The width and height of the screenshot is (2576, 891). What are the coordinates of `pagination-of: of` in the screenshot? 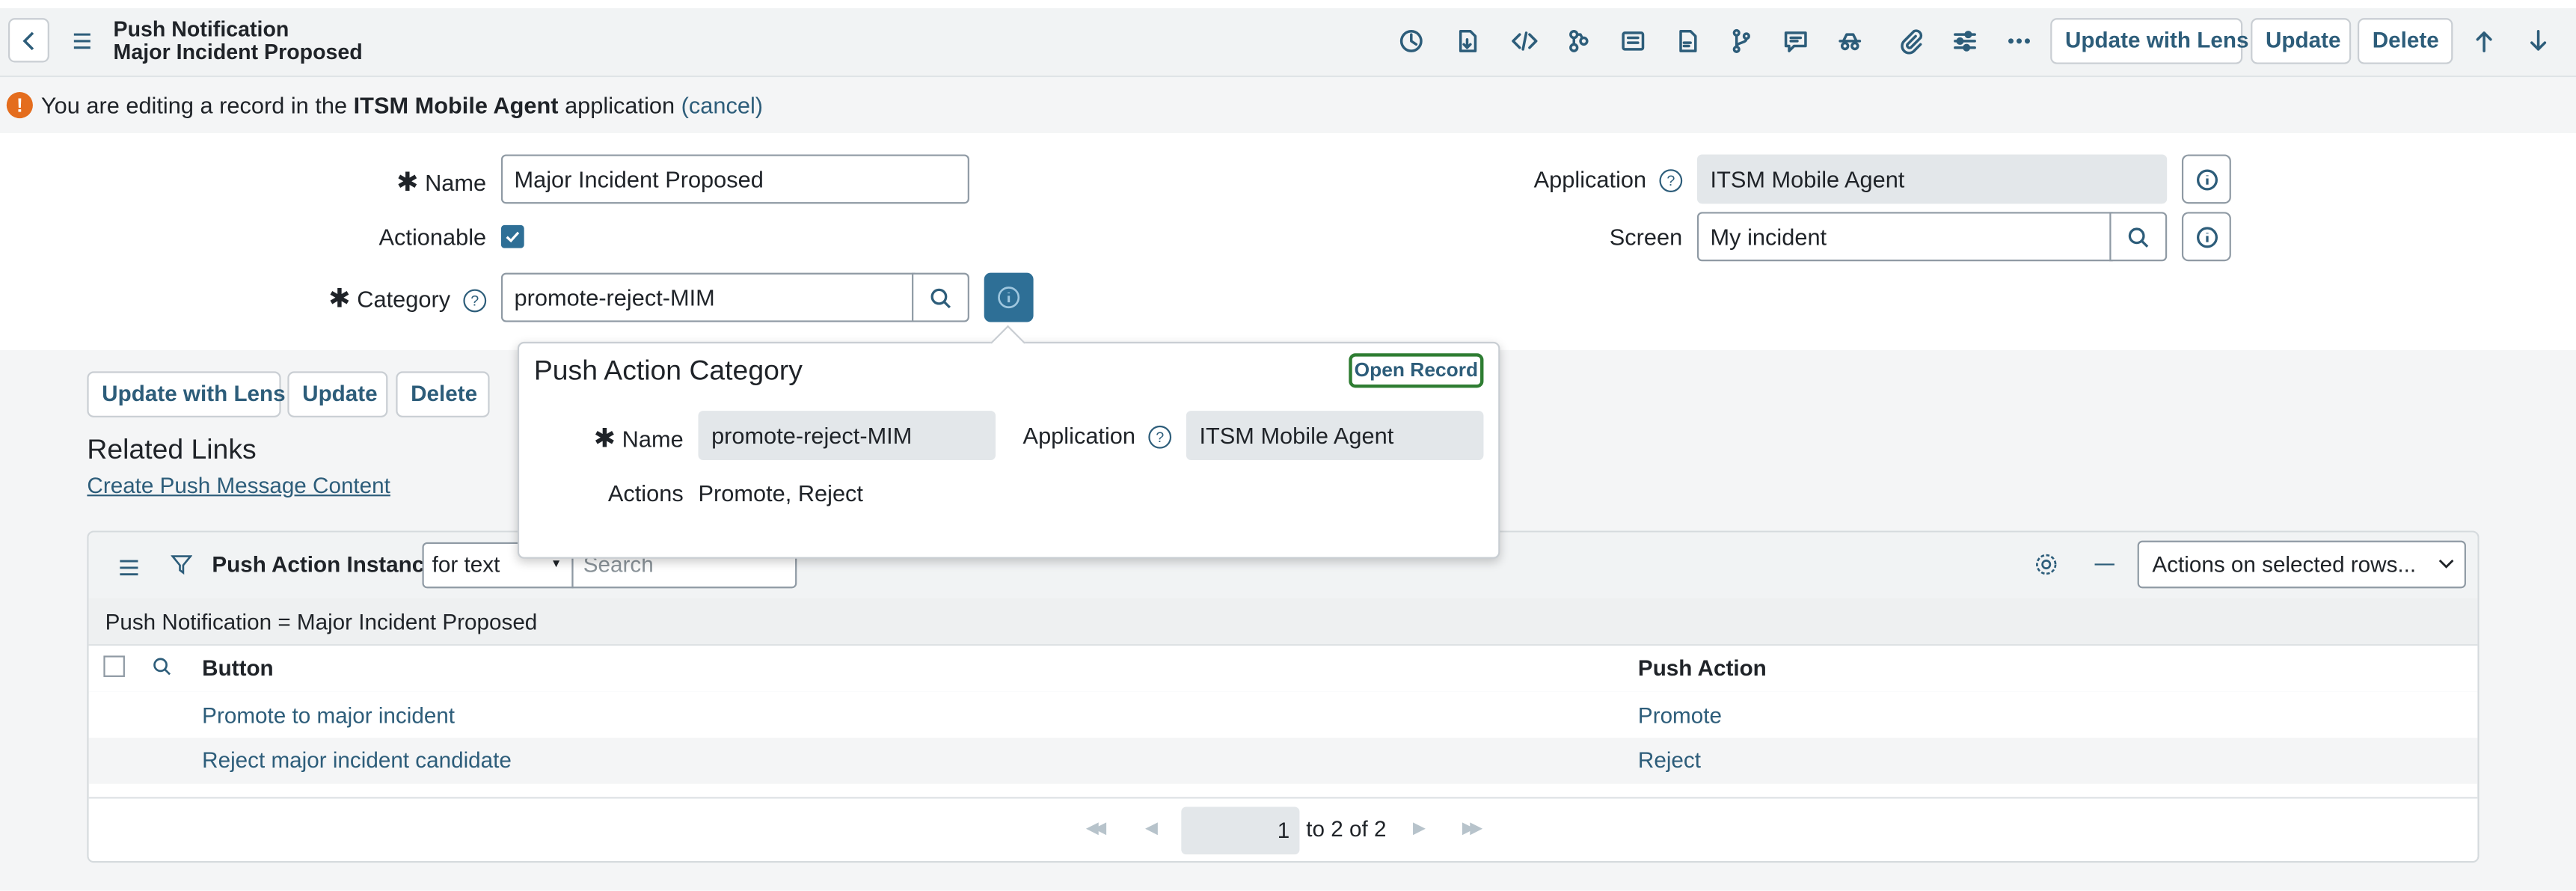 It's located at (1358, 829).